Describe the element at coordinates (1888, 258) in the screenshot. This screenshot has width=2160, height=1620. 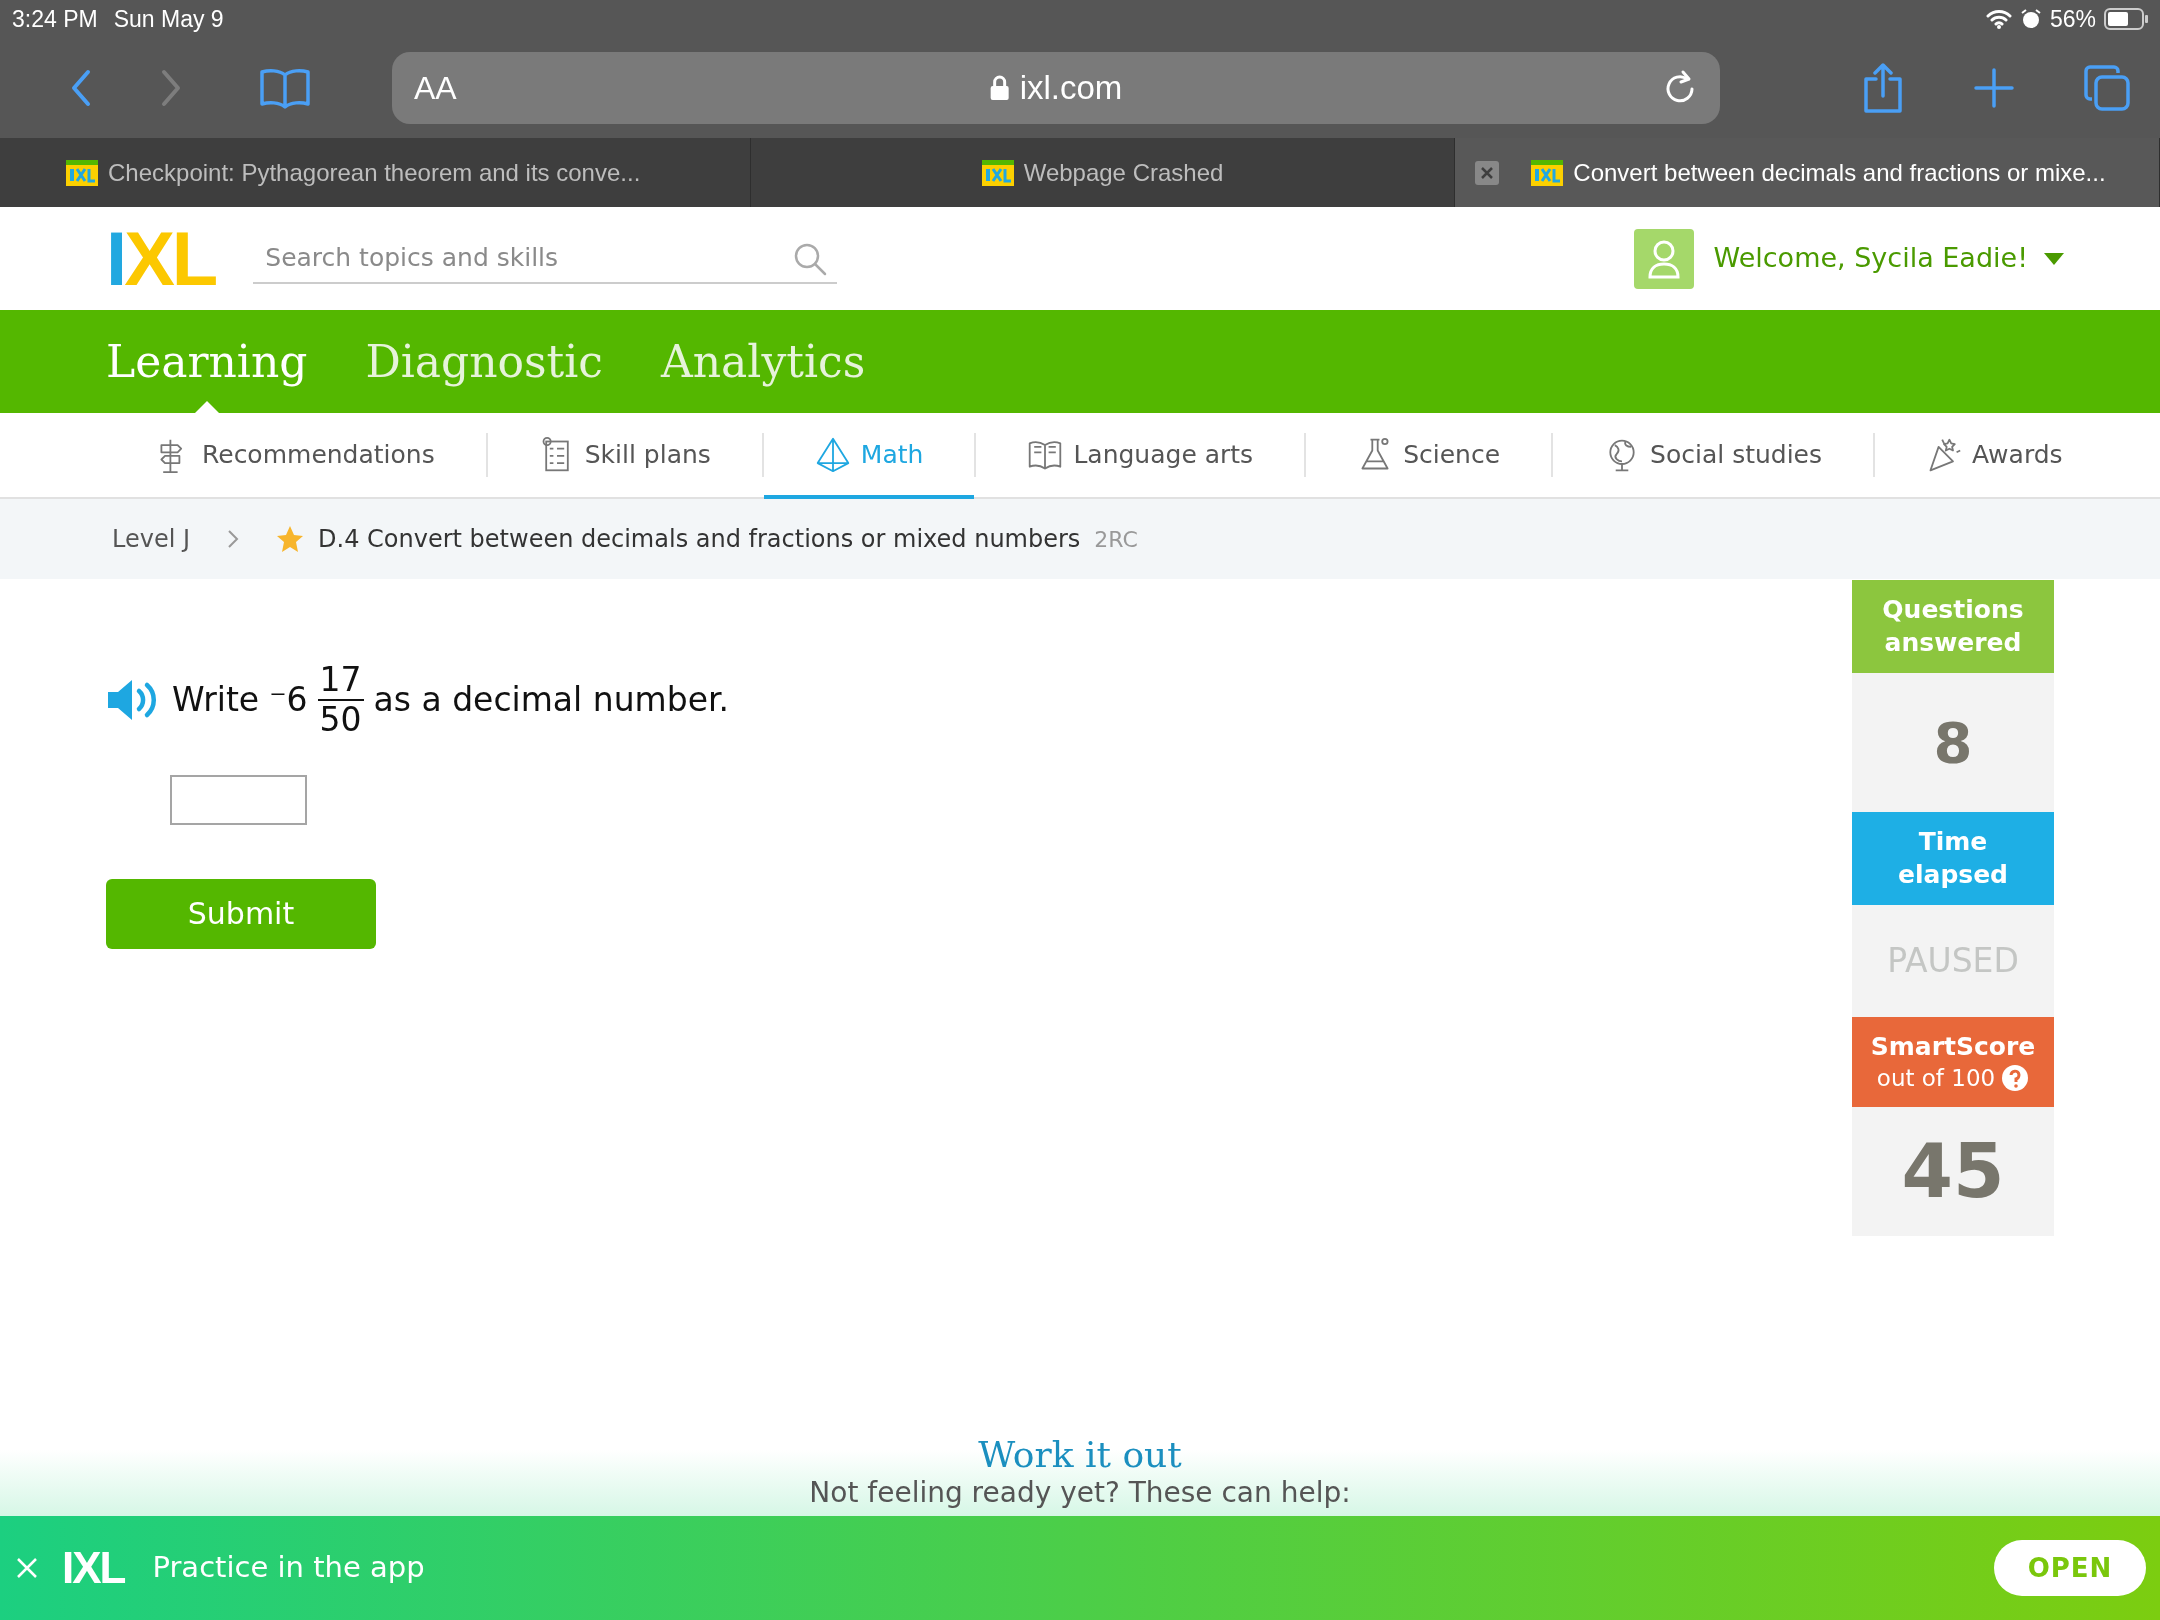
I see `account-menu: Welcome, Sycila Eadie!` at that location.